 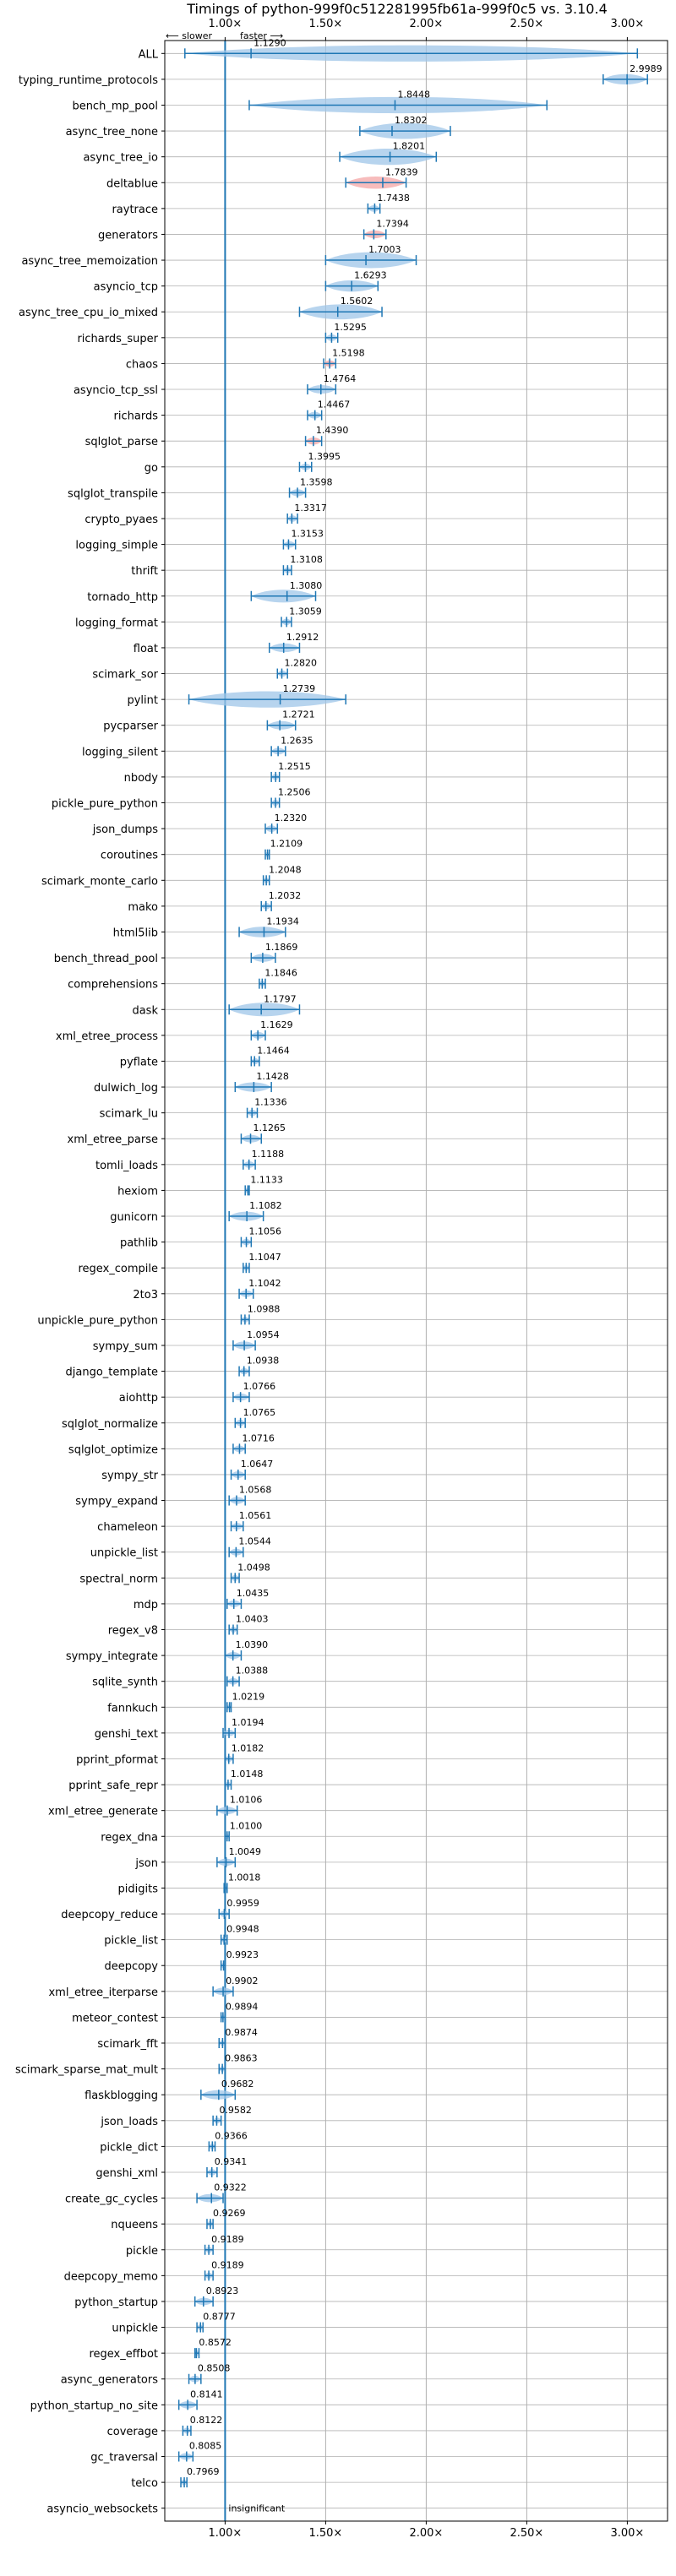 What do you see at coordinates (232, 2161) in the screenshot?
I see `value-label: 0.9341` at bounding box center [232, 2161].